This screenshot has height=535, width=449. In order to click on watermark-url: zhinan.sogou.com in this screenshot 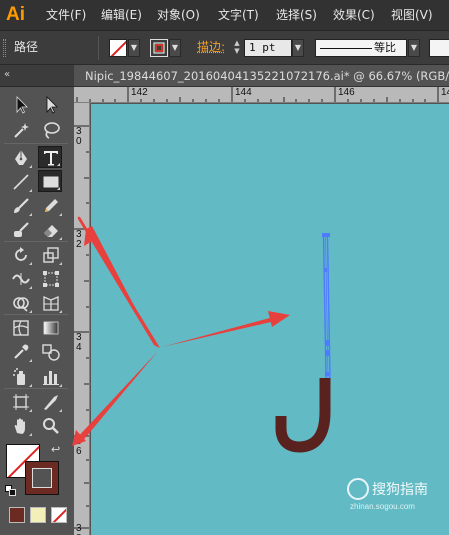, I will do `click(382, 506)`.